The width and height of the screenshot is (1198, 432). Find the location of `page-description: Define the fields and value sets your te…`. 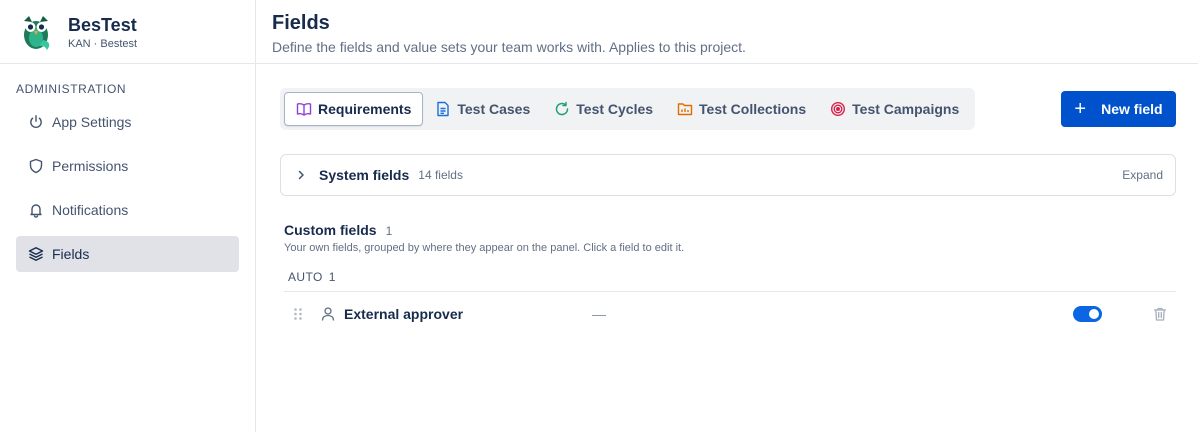

page-description: Define the fields and value sets your te… is located at coordinates (509, 47).